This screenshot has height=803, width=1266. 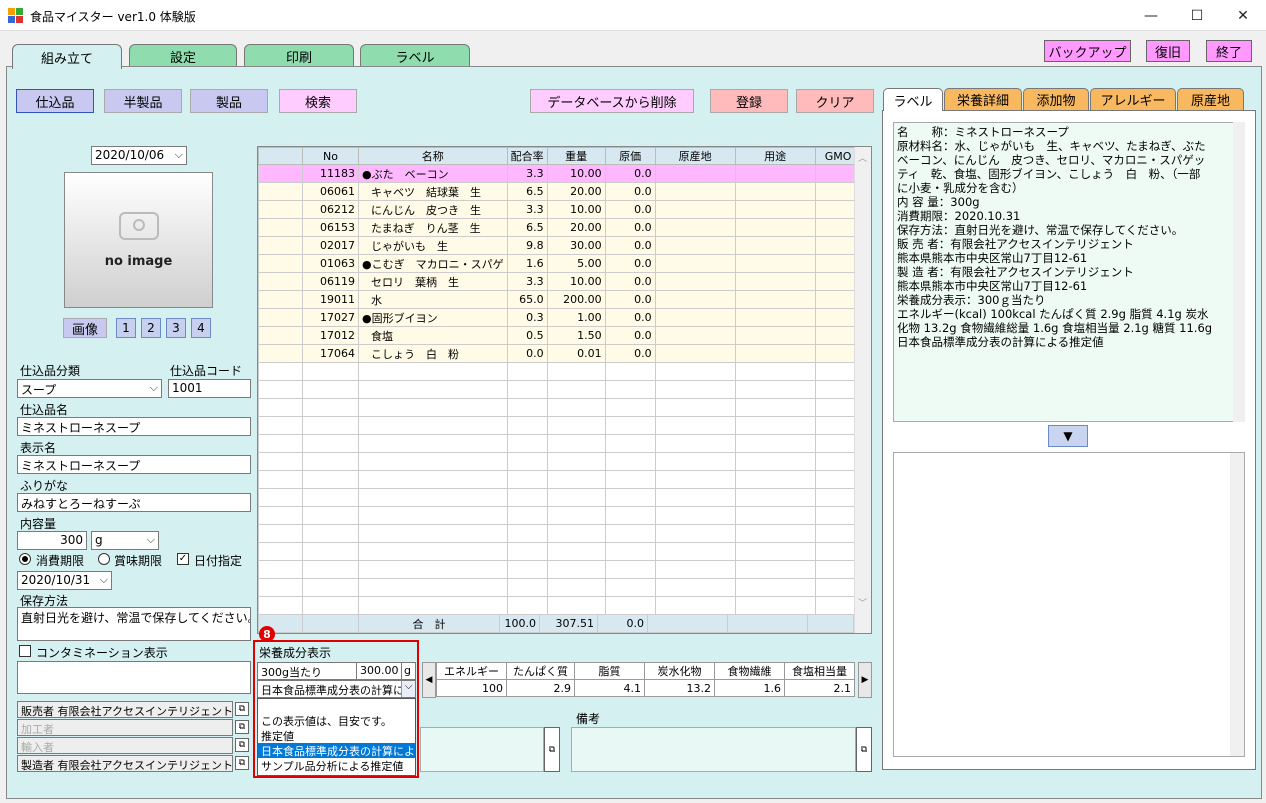 I want to click on exit-button: 終了, so click(x=1229, y=51).